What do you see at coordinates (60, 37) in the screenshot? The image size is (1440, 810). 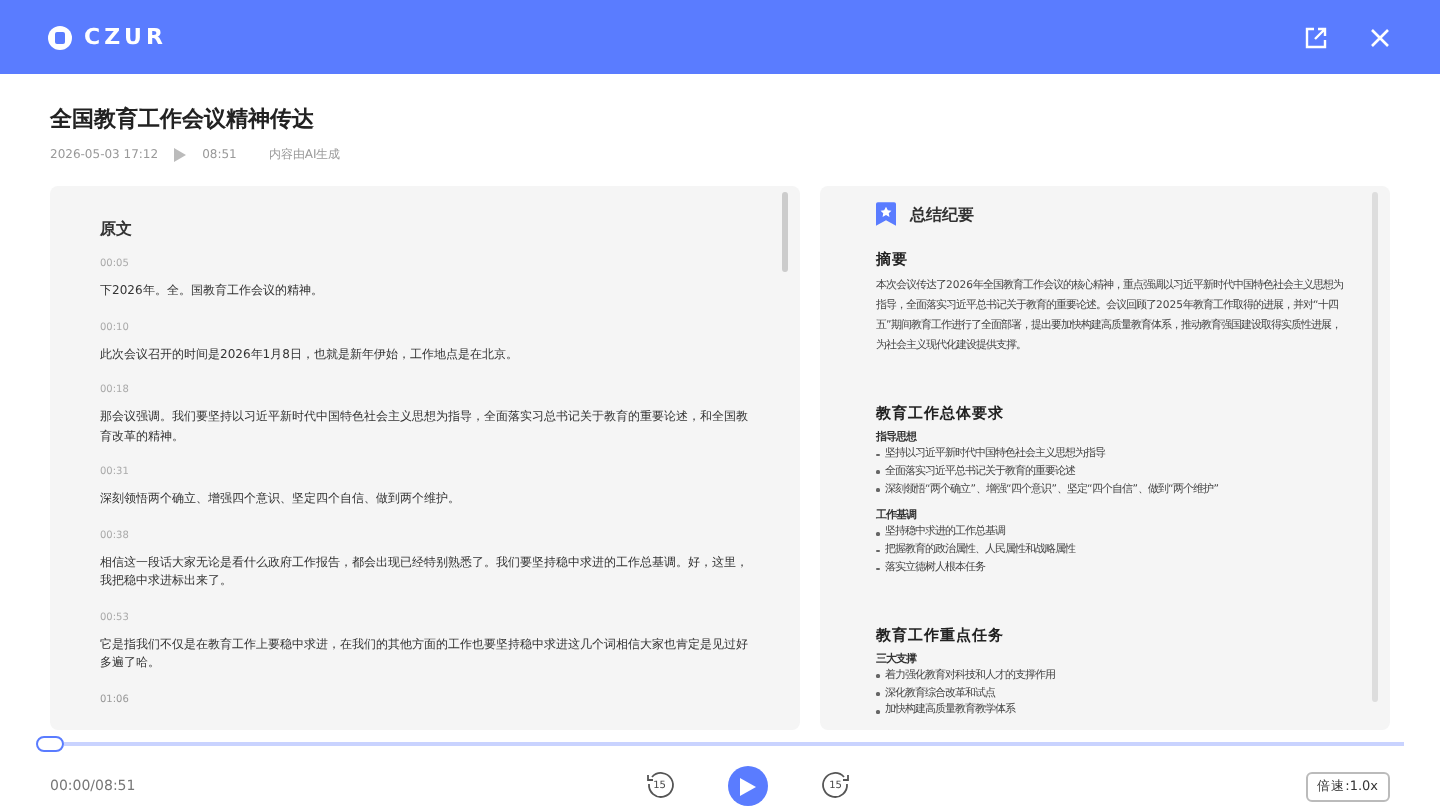 I see `logo-icon` at bounding box center [60, 37].